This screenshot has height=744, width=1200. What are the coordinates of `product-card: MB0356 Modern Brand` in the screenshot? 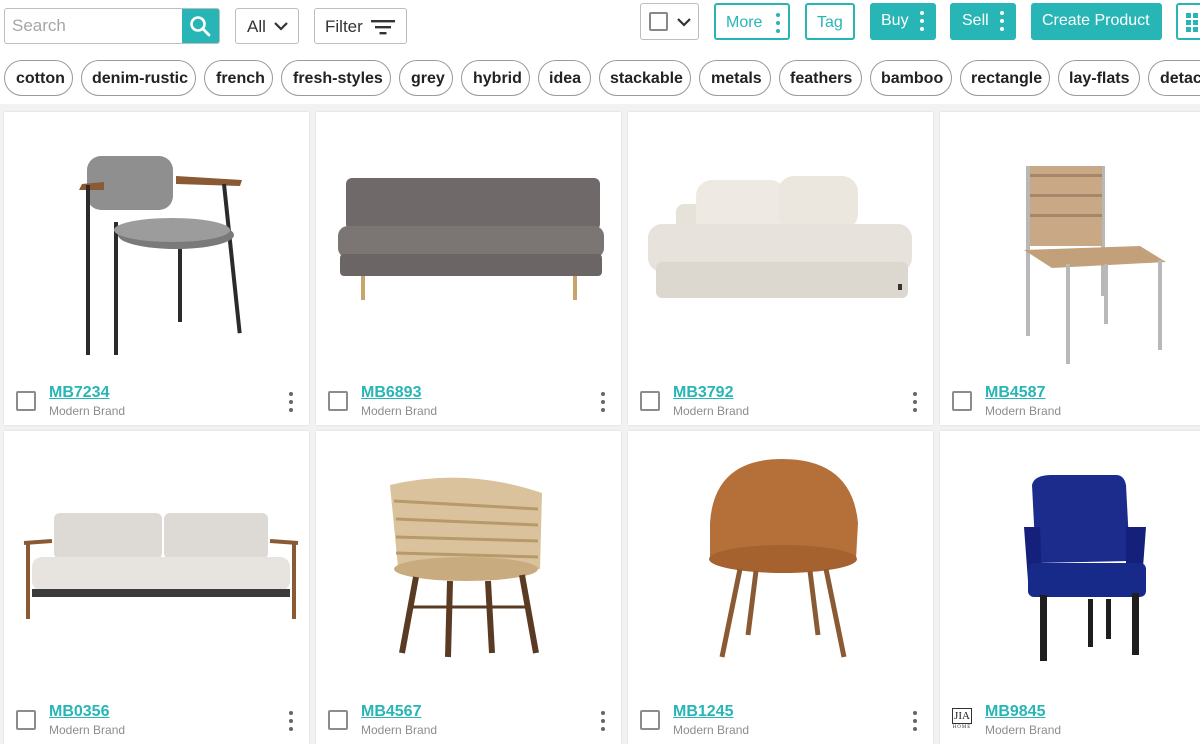 It's located at (156, 587).